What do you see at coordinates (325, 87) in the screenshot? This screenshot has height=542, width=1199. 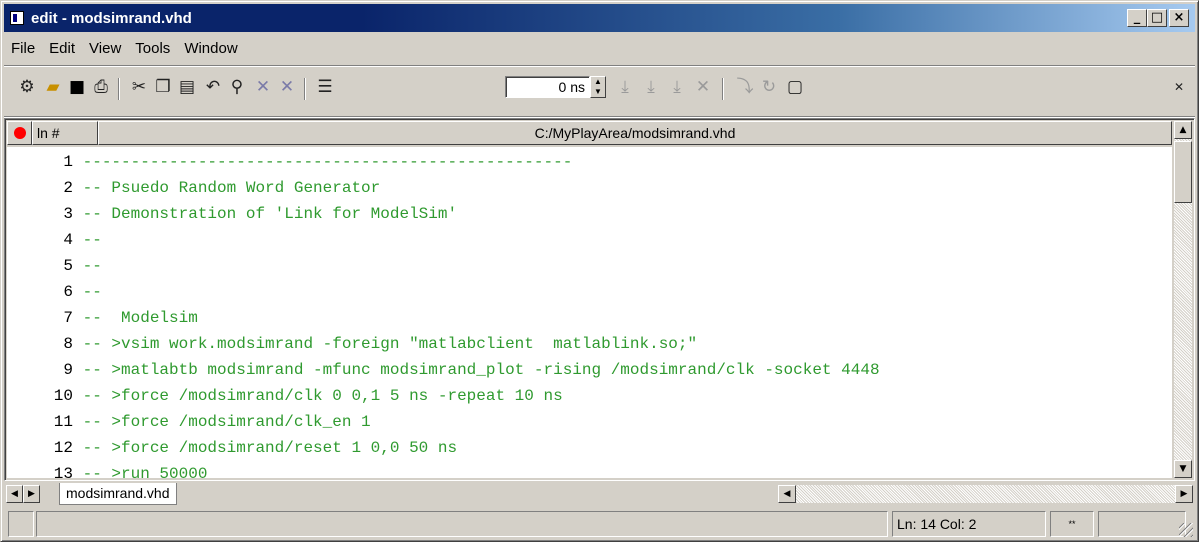 I see `source-icon: ☰` at bounding box center [325, 87].